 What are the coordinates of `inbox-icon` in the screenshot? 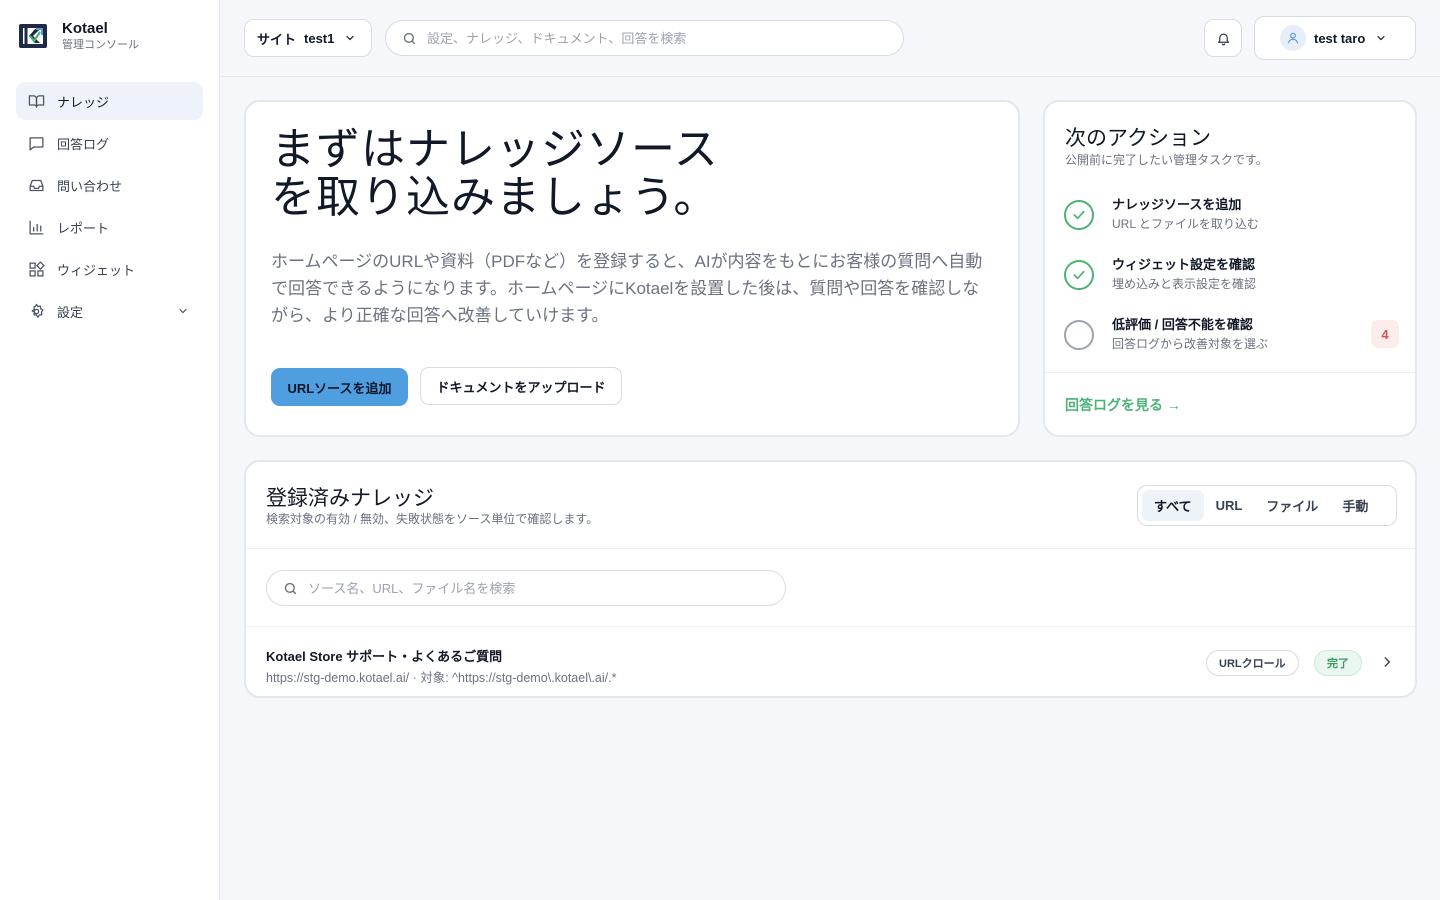 It's located at (36, 185).